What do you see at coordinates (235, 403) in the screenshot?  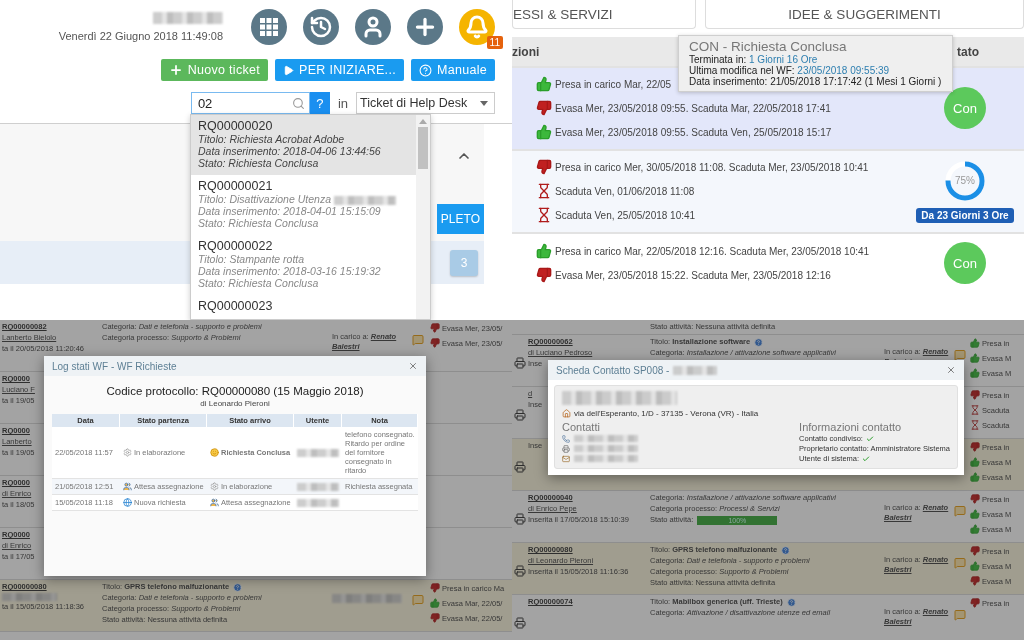 I see `protocol-author: di Leonardo Pieroni` at bounding box center [235, 403].